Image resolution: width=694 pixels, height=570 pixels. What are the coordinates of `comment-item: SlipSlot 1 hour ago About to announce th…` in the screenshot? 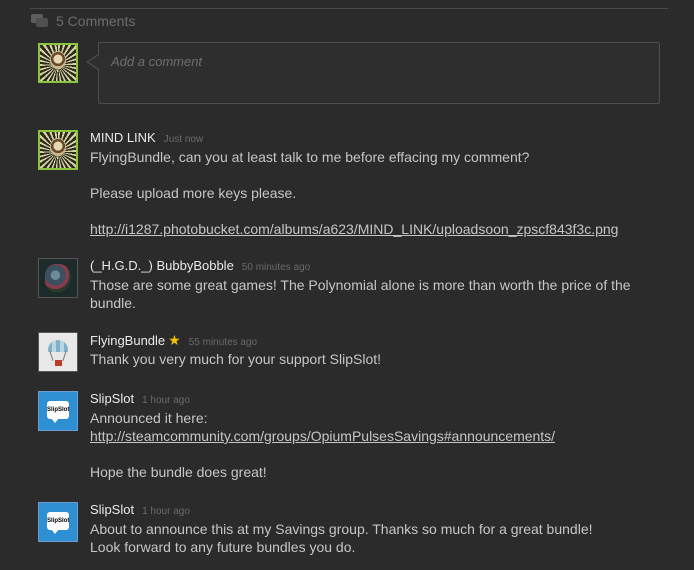 It's located at (385, 529).